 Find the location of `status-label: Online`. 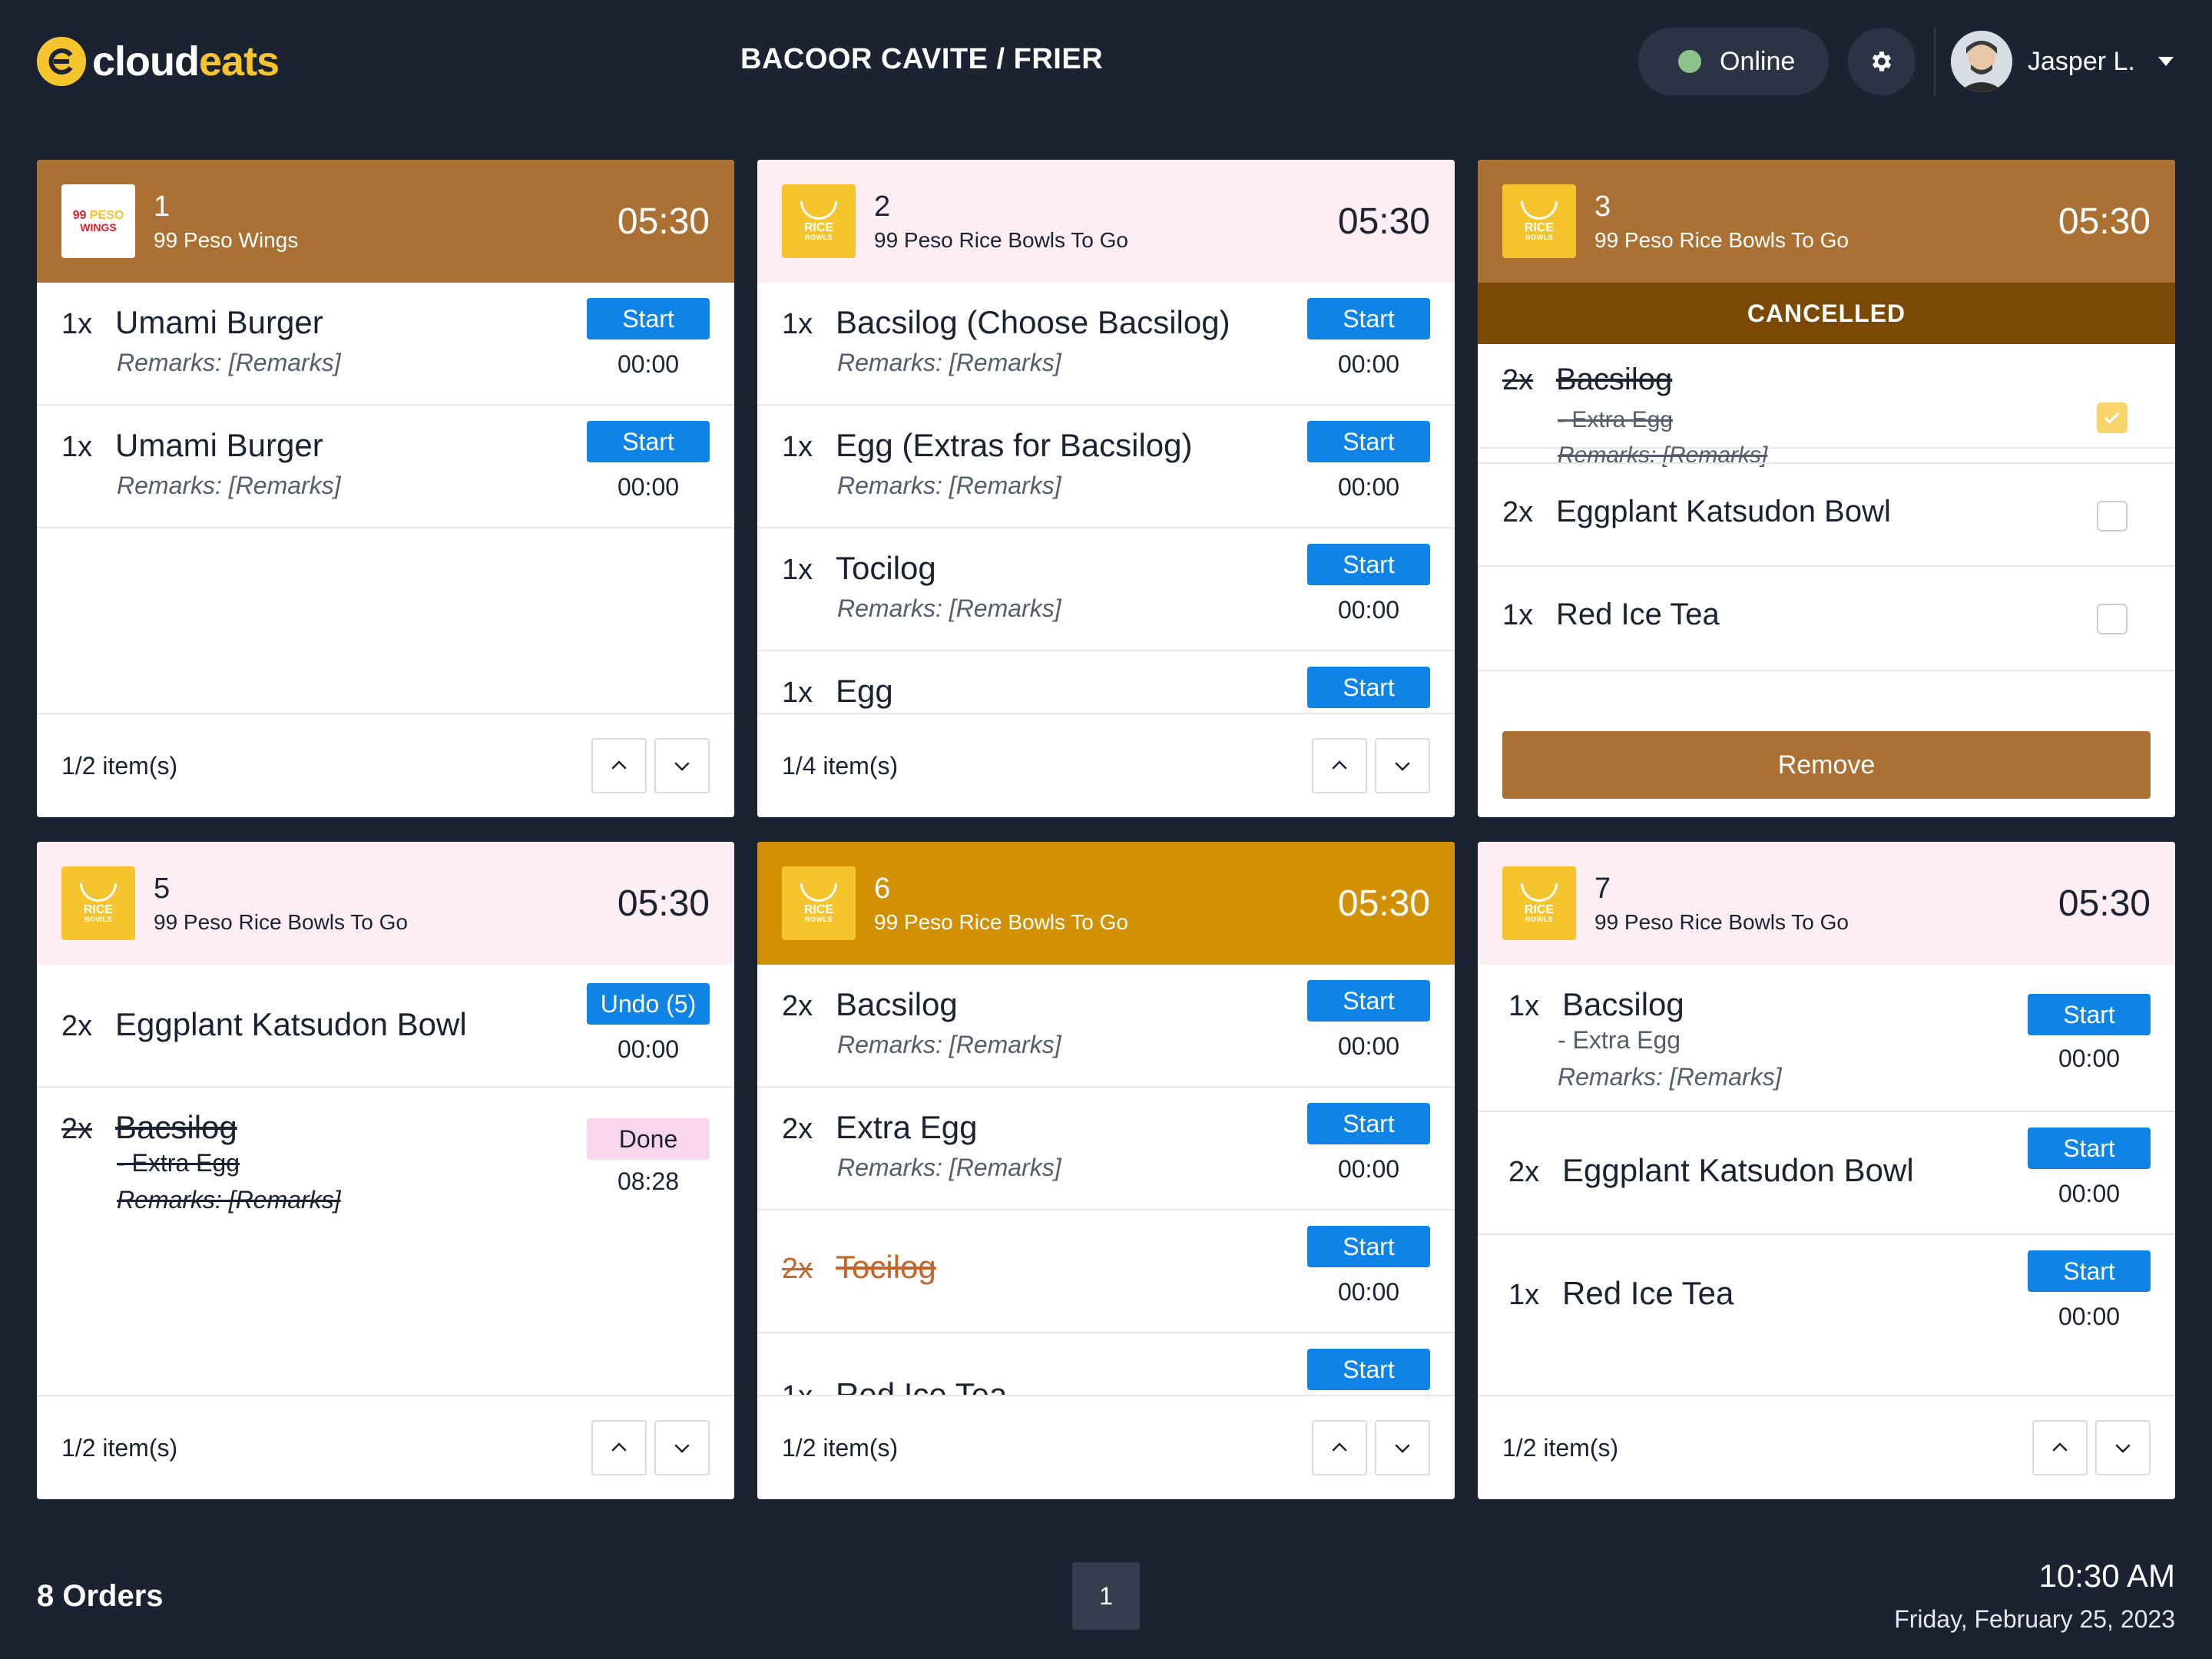

status-label: Online is located at coordinates (1758, 61).